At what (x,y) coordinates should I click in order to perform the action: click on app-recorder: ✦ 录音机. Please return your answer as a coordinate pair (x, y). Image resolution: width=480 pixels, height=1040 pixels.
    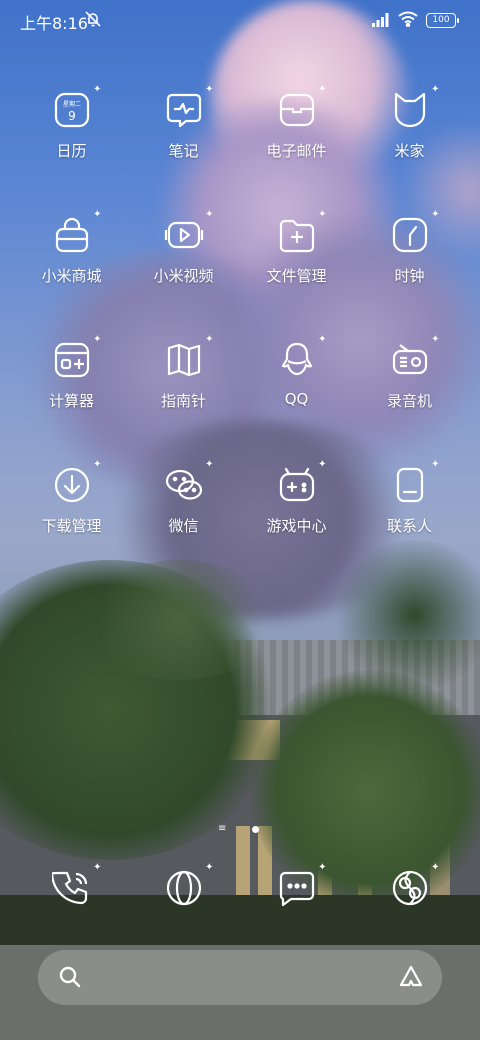
    Looking at the image, I should click on (409, 372).